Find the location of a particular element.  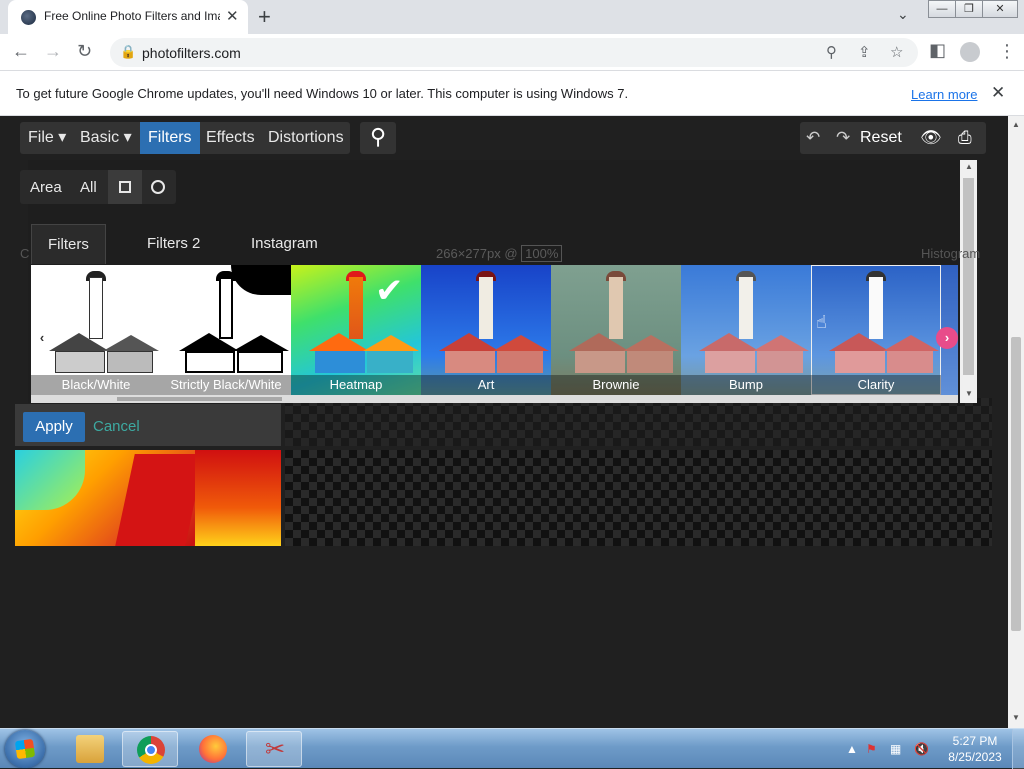

tab-instagram: Instagram is located at coordinates (284, 244).